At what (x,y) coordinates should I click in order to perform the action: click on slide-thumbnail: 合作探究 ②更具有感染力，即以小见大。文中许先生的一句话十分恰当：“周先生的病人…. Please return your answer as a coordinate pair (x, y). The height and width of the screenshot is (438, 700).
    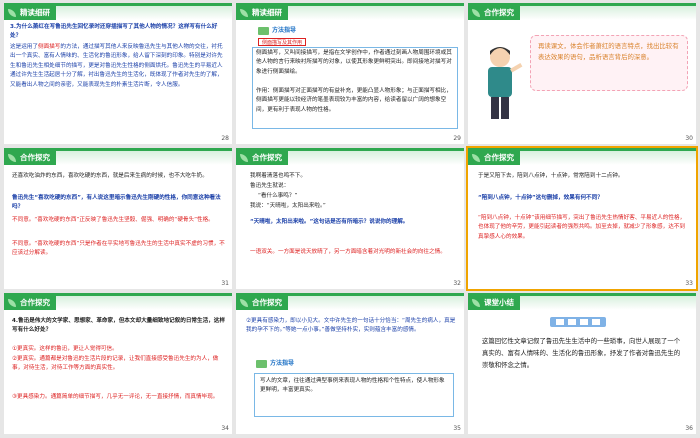
    Looking at the image, I should click on (350, 363).